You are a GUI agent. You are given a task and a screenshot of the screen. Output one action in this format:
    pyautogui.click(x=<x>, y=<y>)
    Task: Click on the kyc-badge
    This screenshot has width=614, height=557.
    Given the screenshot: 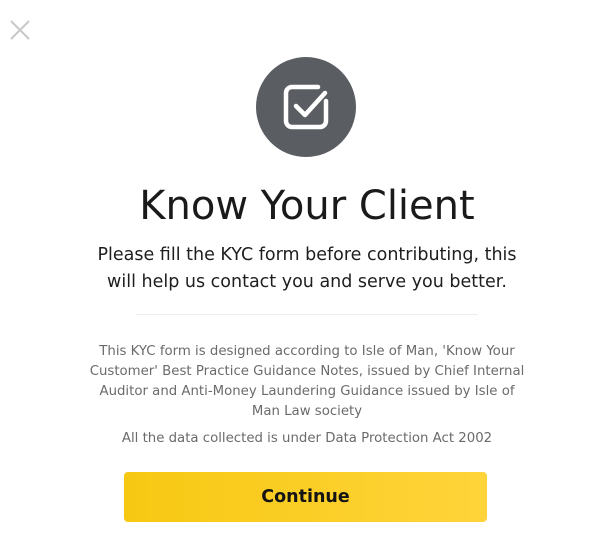 What is the action you would take?
    pyautogui.click(x=306, y=107)
    